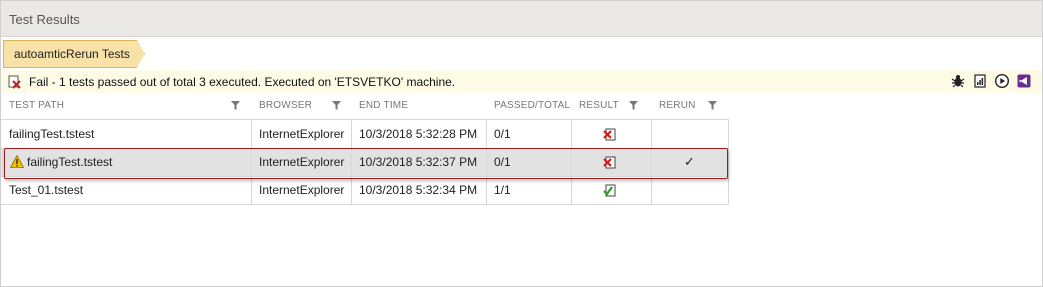  What do you see at coordinates (991, 81) in the screenshot?
I see `status-toolbar` at bounding box center [991, 81].